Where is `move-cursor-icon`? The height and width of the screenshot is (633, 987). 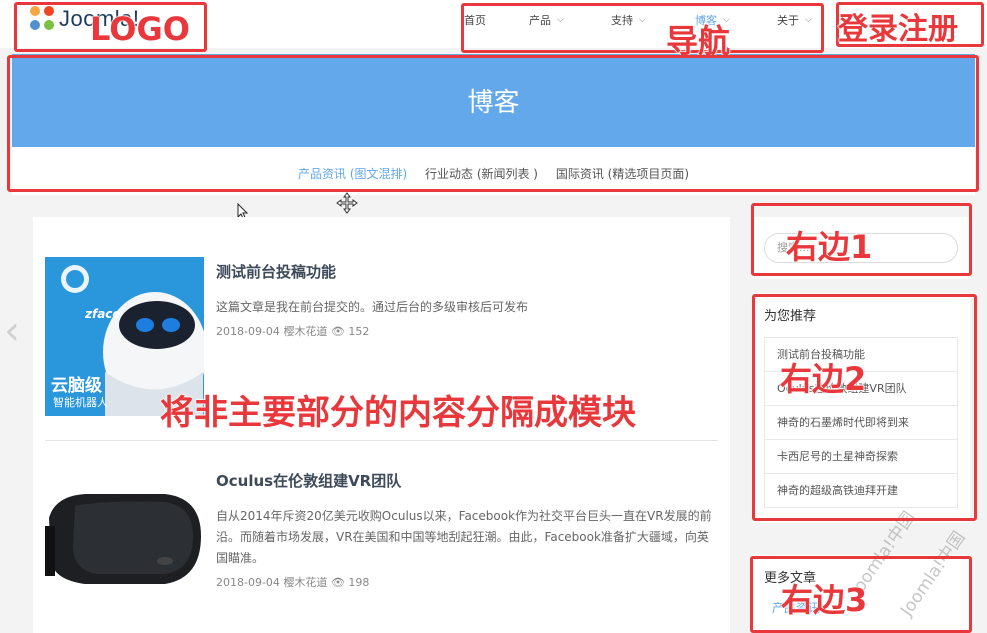 move-cursor-icon is located at coordinates (347, 203).